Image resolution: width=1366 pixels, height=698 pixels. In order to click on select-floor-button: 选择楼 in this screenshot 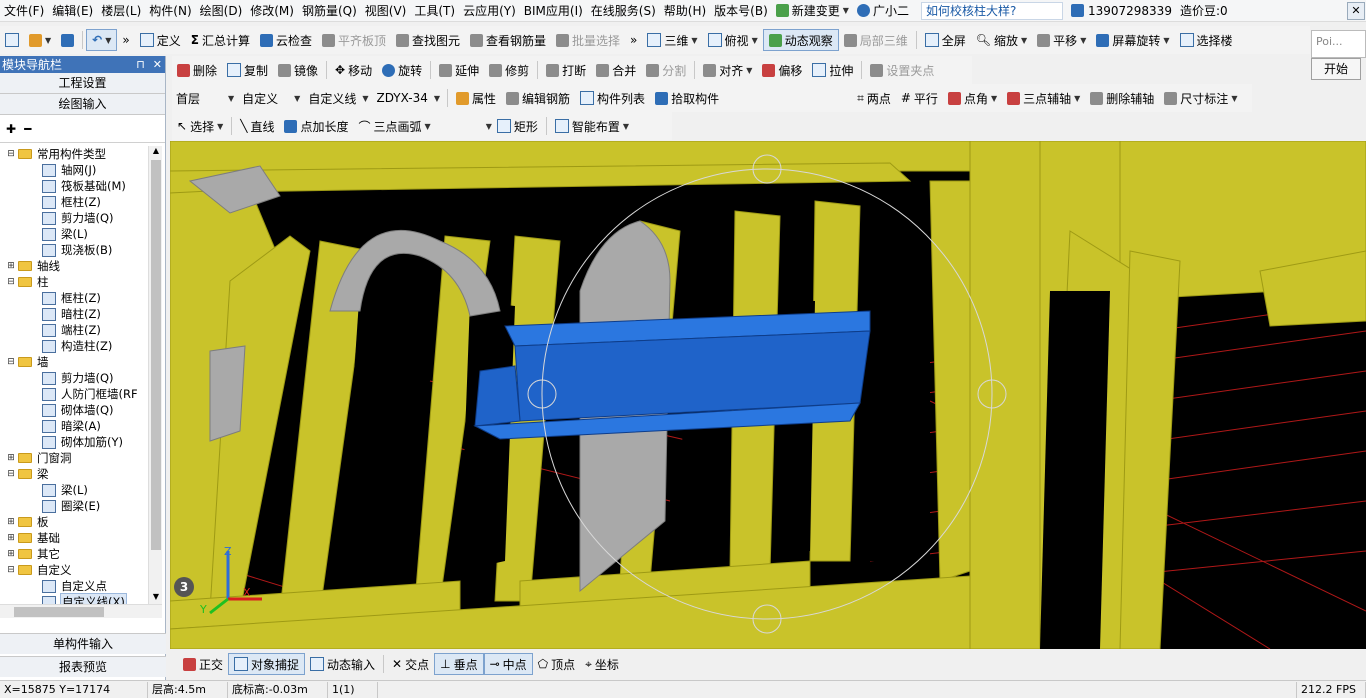, I will do `click(1206, 40)`.